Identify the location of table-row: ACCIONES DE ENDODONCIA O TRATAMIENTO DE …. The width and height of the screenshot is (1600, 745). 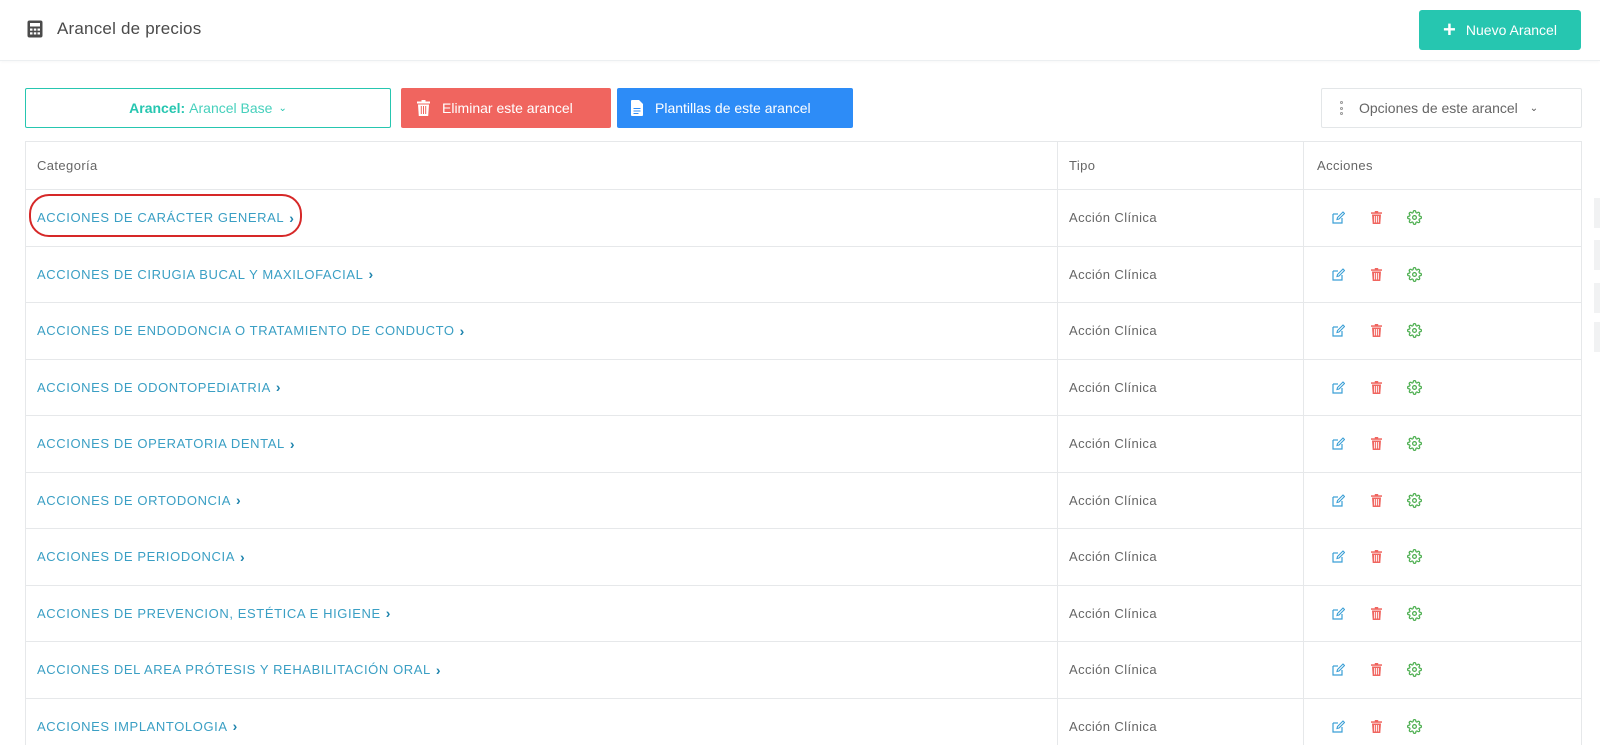
(803, 330).